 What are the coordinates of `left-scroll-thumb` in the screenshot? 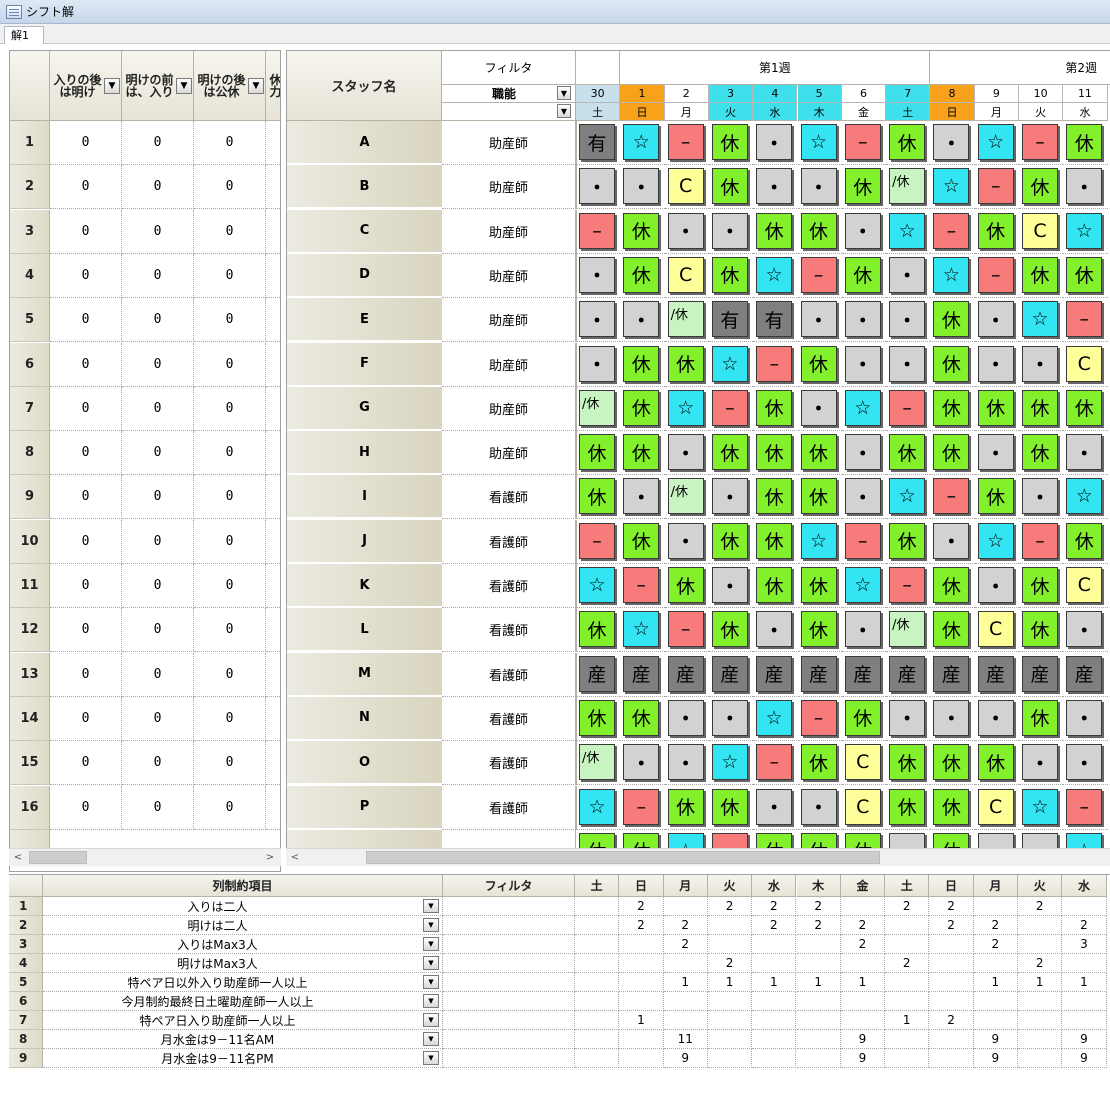 It's located at (58, 857).